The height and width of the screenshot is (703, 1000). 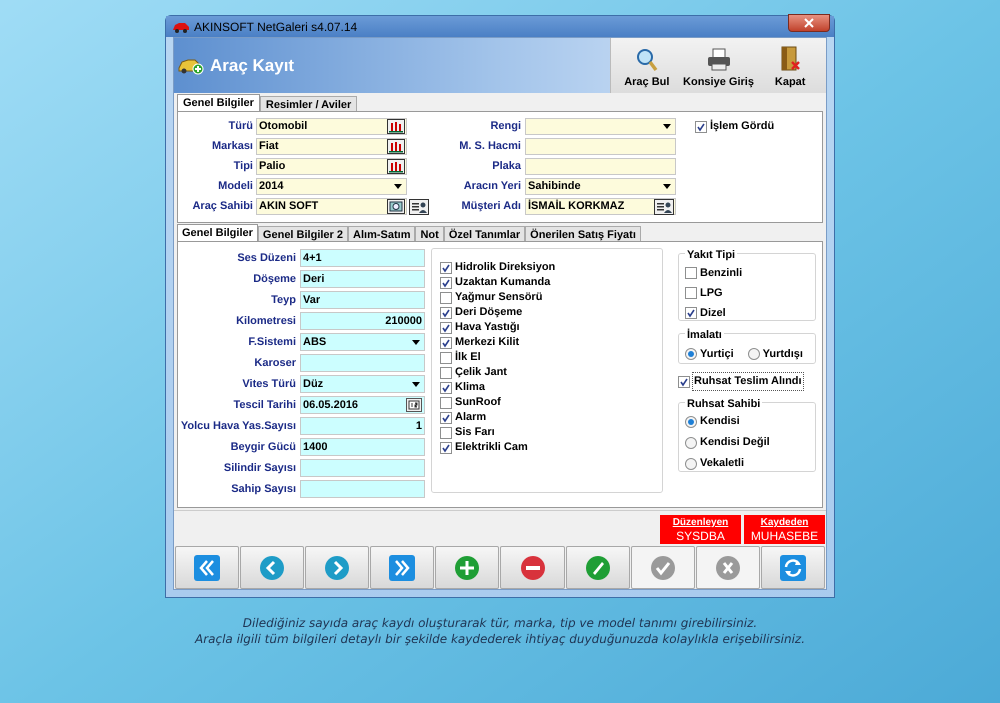 What do you see at coordinates (382, 233) in the screenshot?
I see `tab: Alım-Satım` at bounding box center [382, 233].